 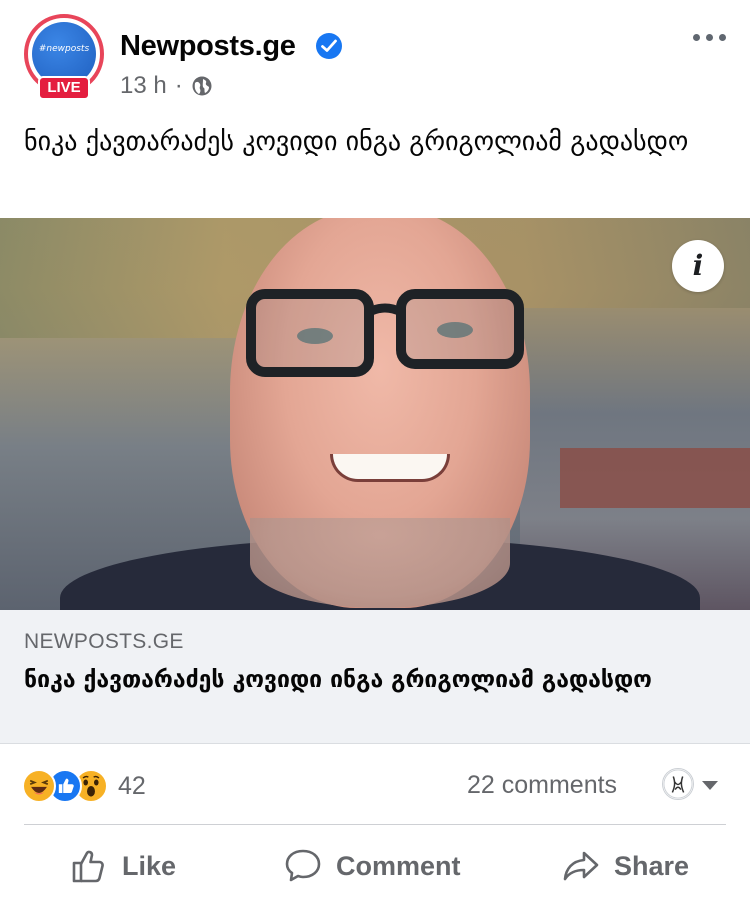 What do you see at coordinates (542, 785) in the screenshot?
I see `comments-count: 22 comments` at bounding box center [542, 785].